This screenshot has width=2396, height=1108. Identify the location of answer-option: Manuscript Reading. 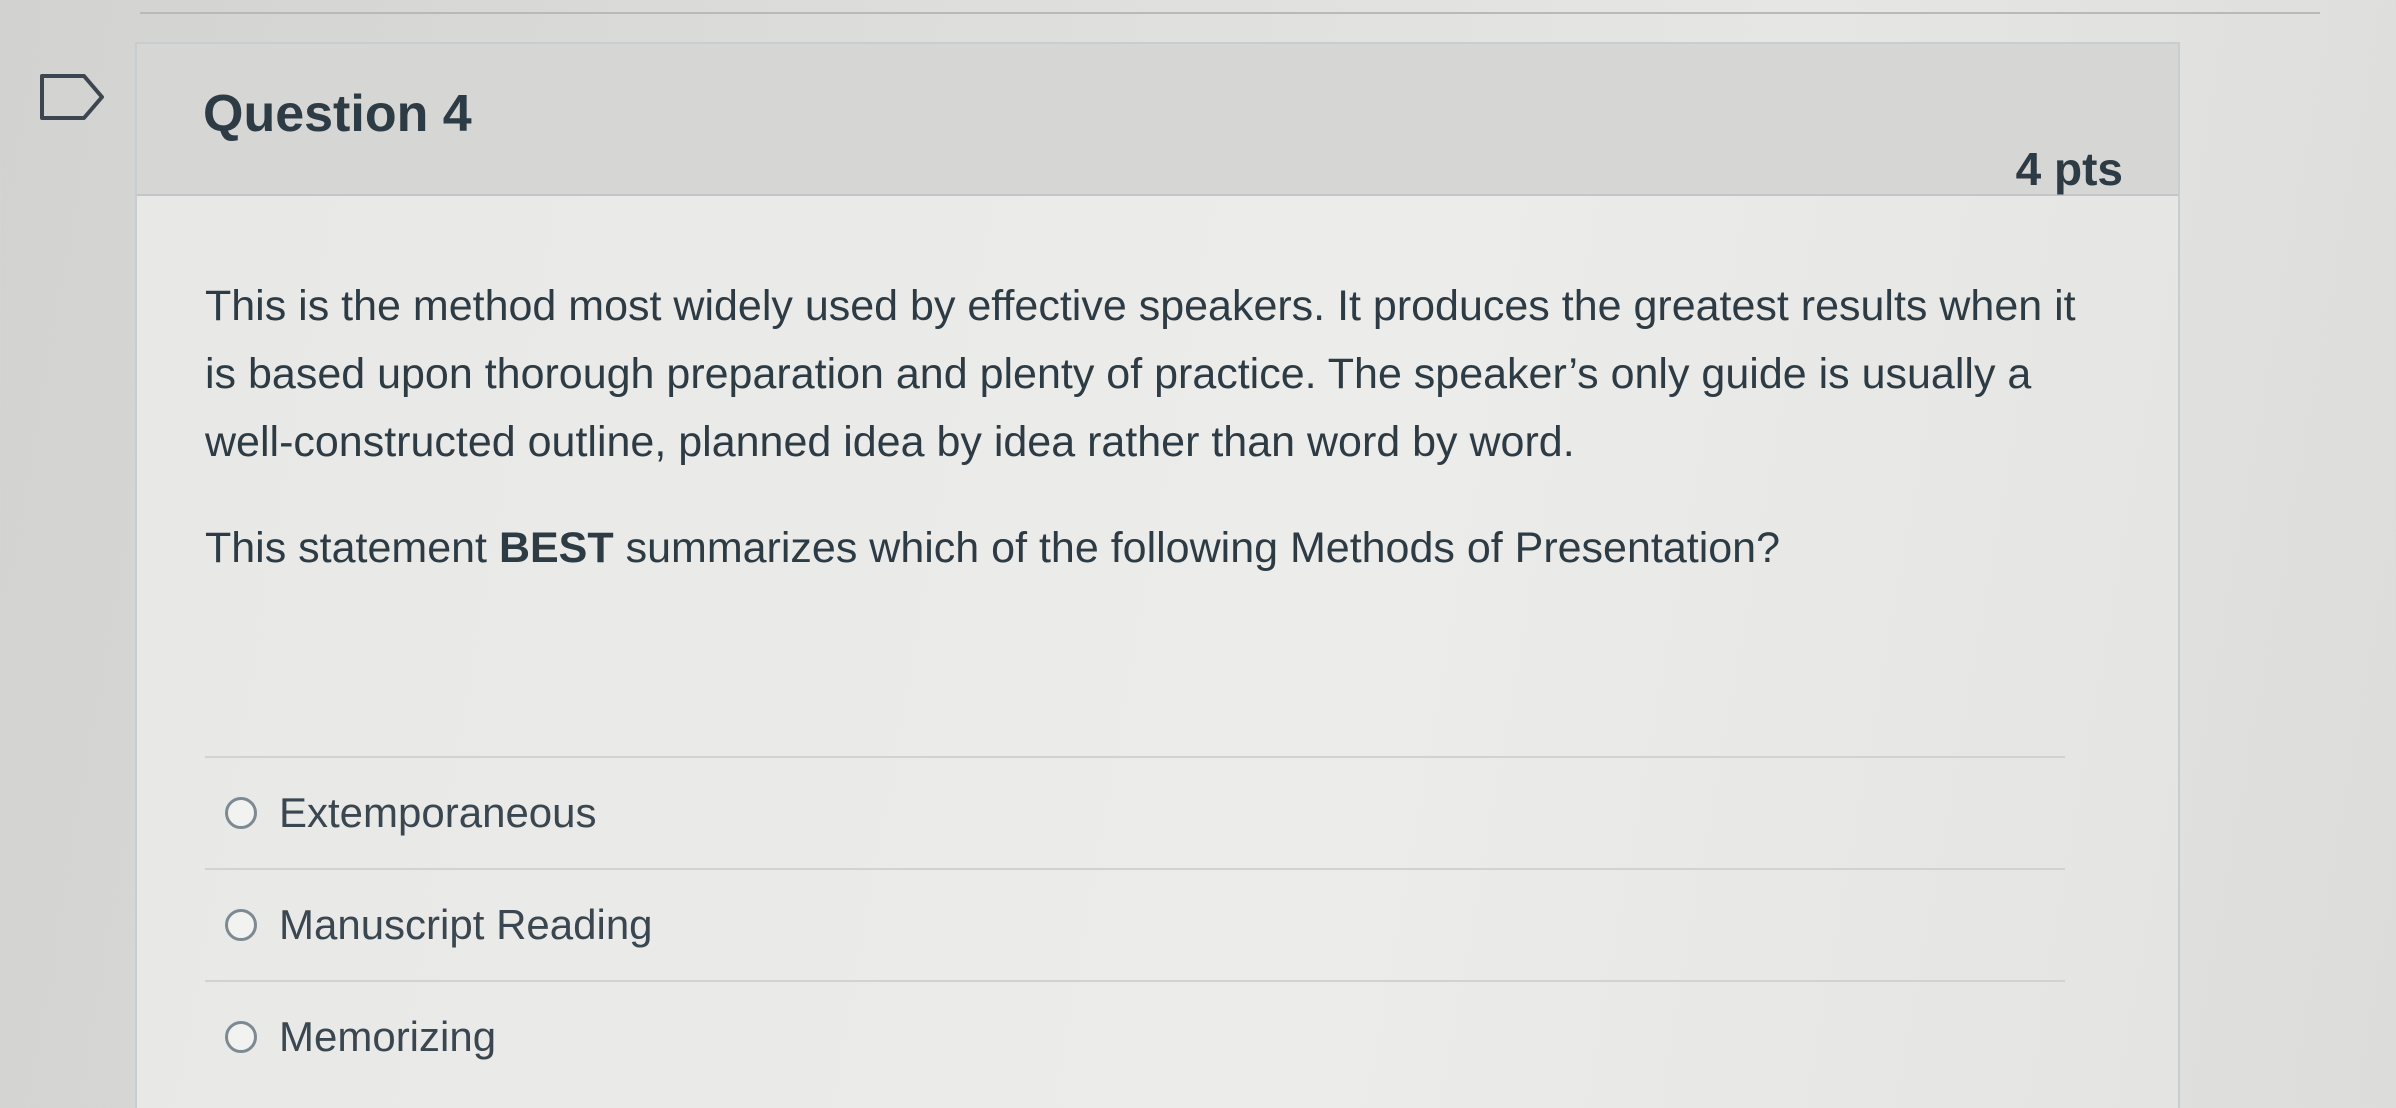
(1135, 924).